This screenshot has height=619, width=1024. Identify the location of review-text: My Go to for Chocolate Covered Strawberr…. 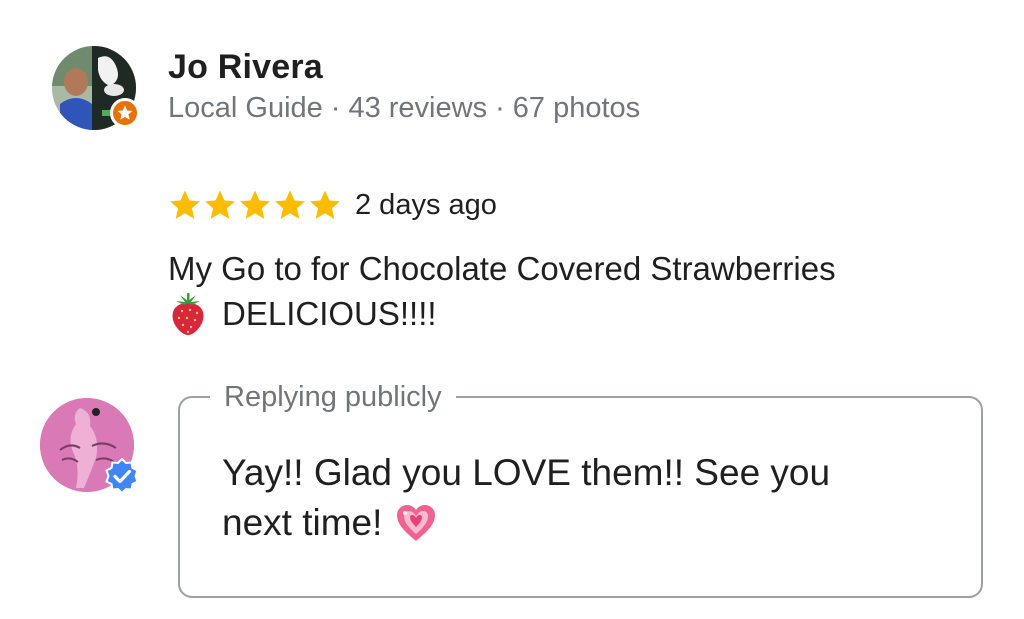
(578, 291).